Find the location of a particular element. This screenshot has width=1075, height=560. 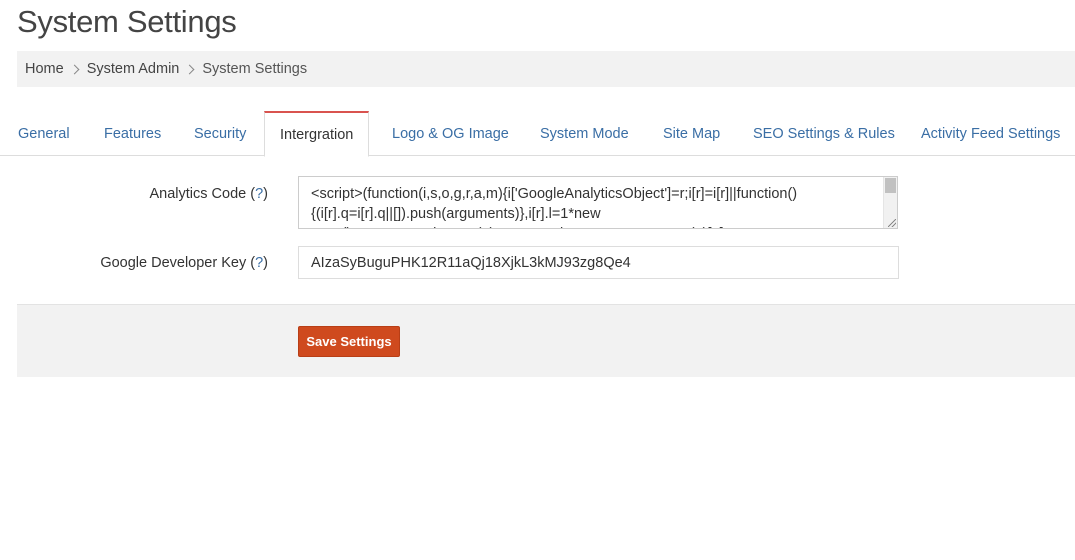

tab-seo-settings-rules: SEO Settings & Rules is located at coordinates (824, 133).